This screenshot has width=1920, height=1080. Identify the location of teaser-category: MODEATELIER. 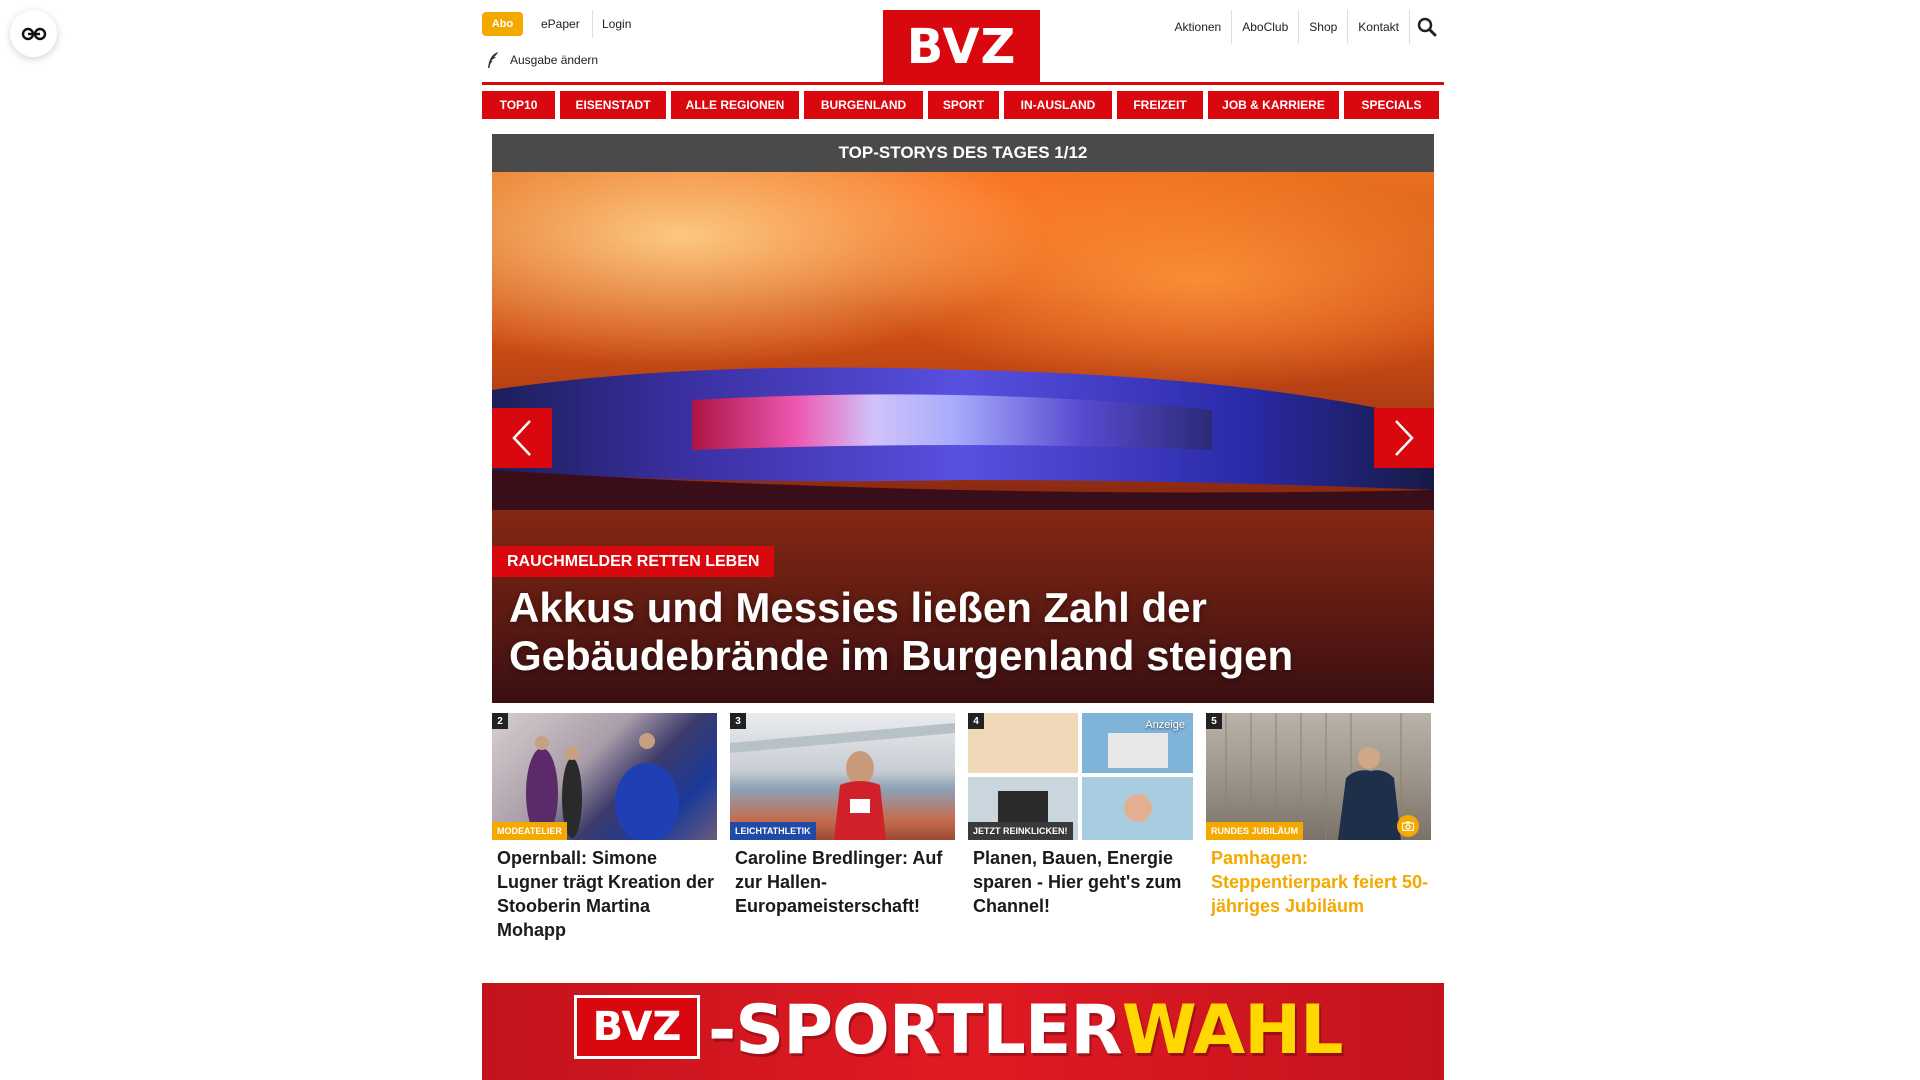
(529, 831).